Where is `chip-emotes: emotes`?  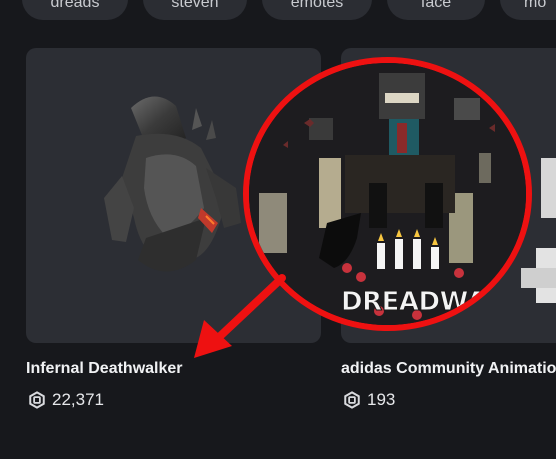 chip-emotes: emotes is located at coordinates (317, 10).